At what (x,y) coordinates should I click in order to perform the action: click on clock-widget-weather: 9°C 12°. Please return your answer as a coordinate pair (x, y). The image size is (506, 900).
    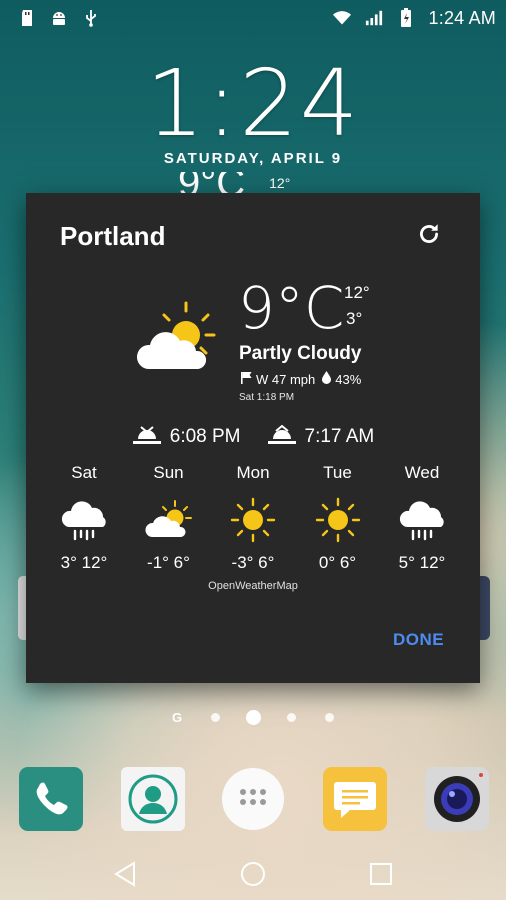
    Looking at the image, I should click on (278, 183).